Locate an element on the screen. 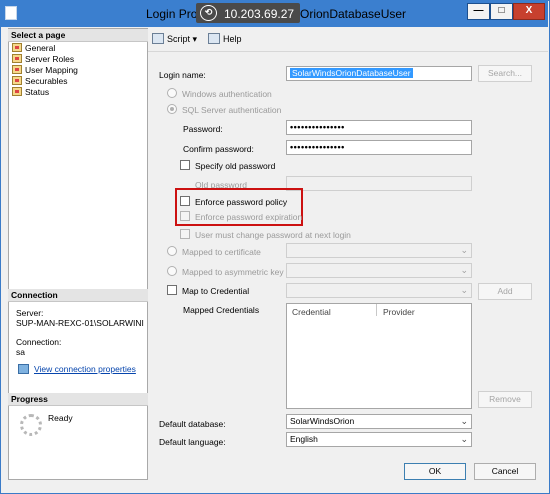 This screenshot has height=494, width=550. default-language-label: Default language: is located at coordinates (192, 442).